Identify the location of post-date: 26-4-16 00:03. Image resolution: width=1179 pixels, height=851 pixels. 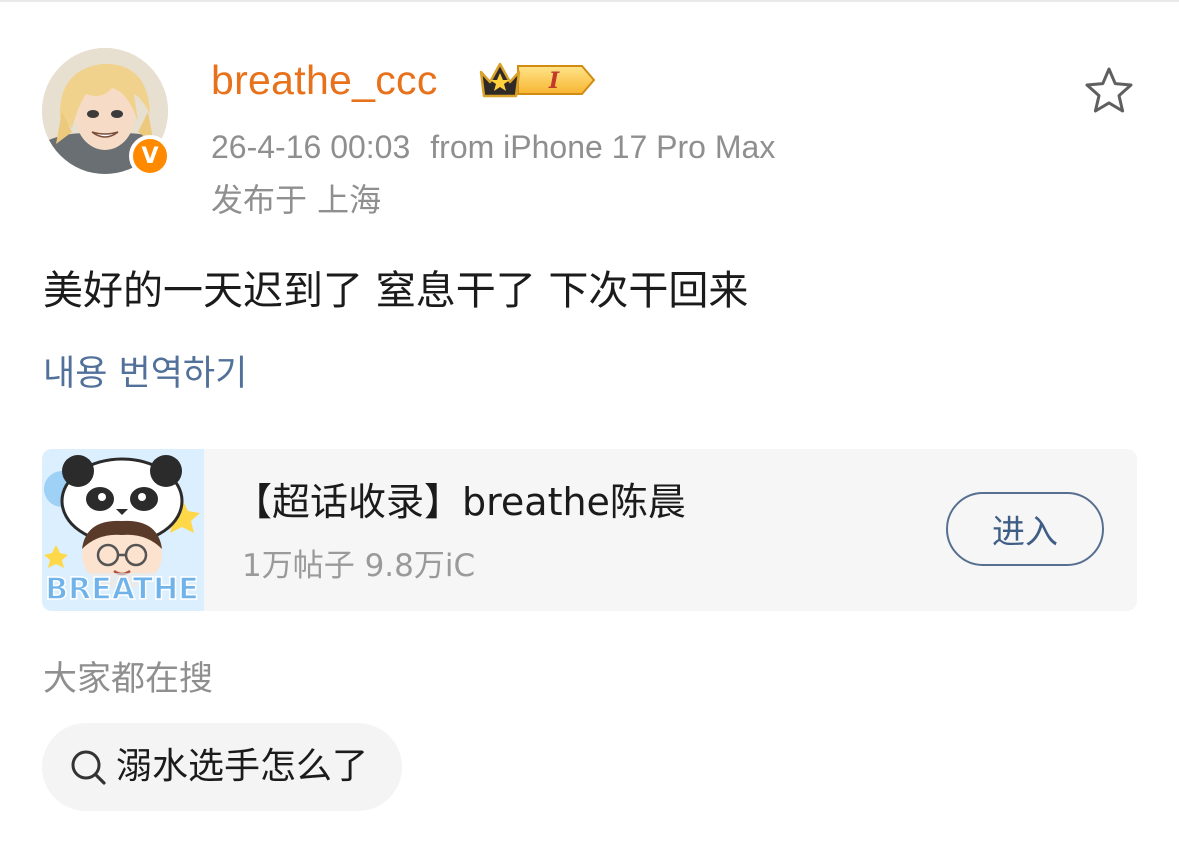
(311, 147).